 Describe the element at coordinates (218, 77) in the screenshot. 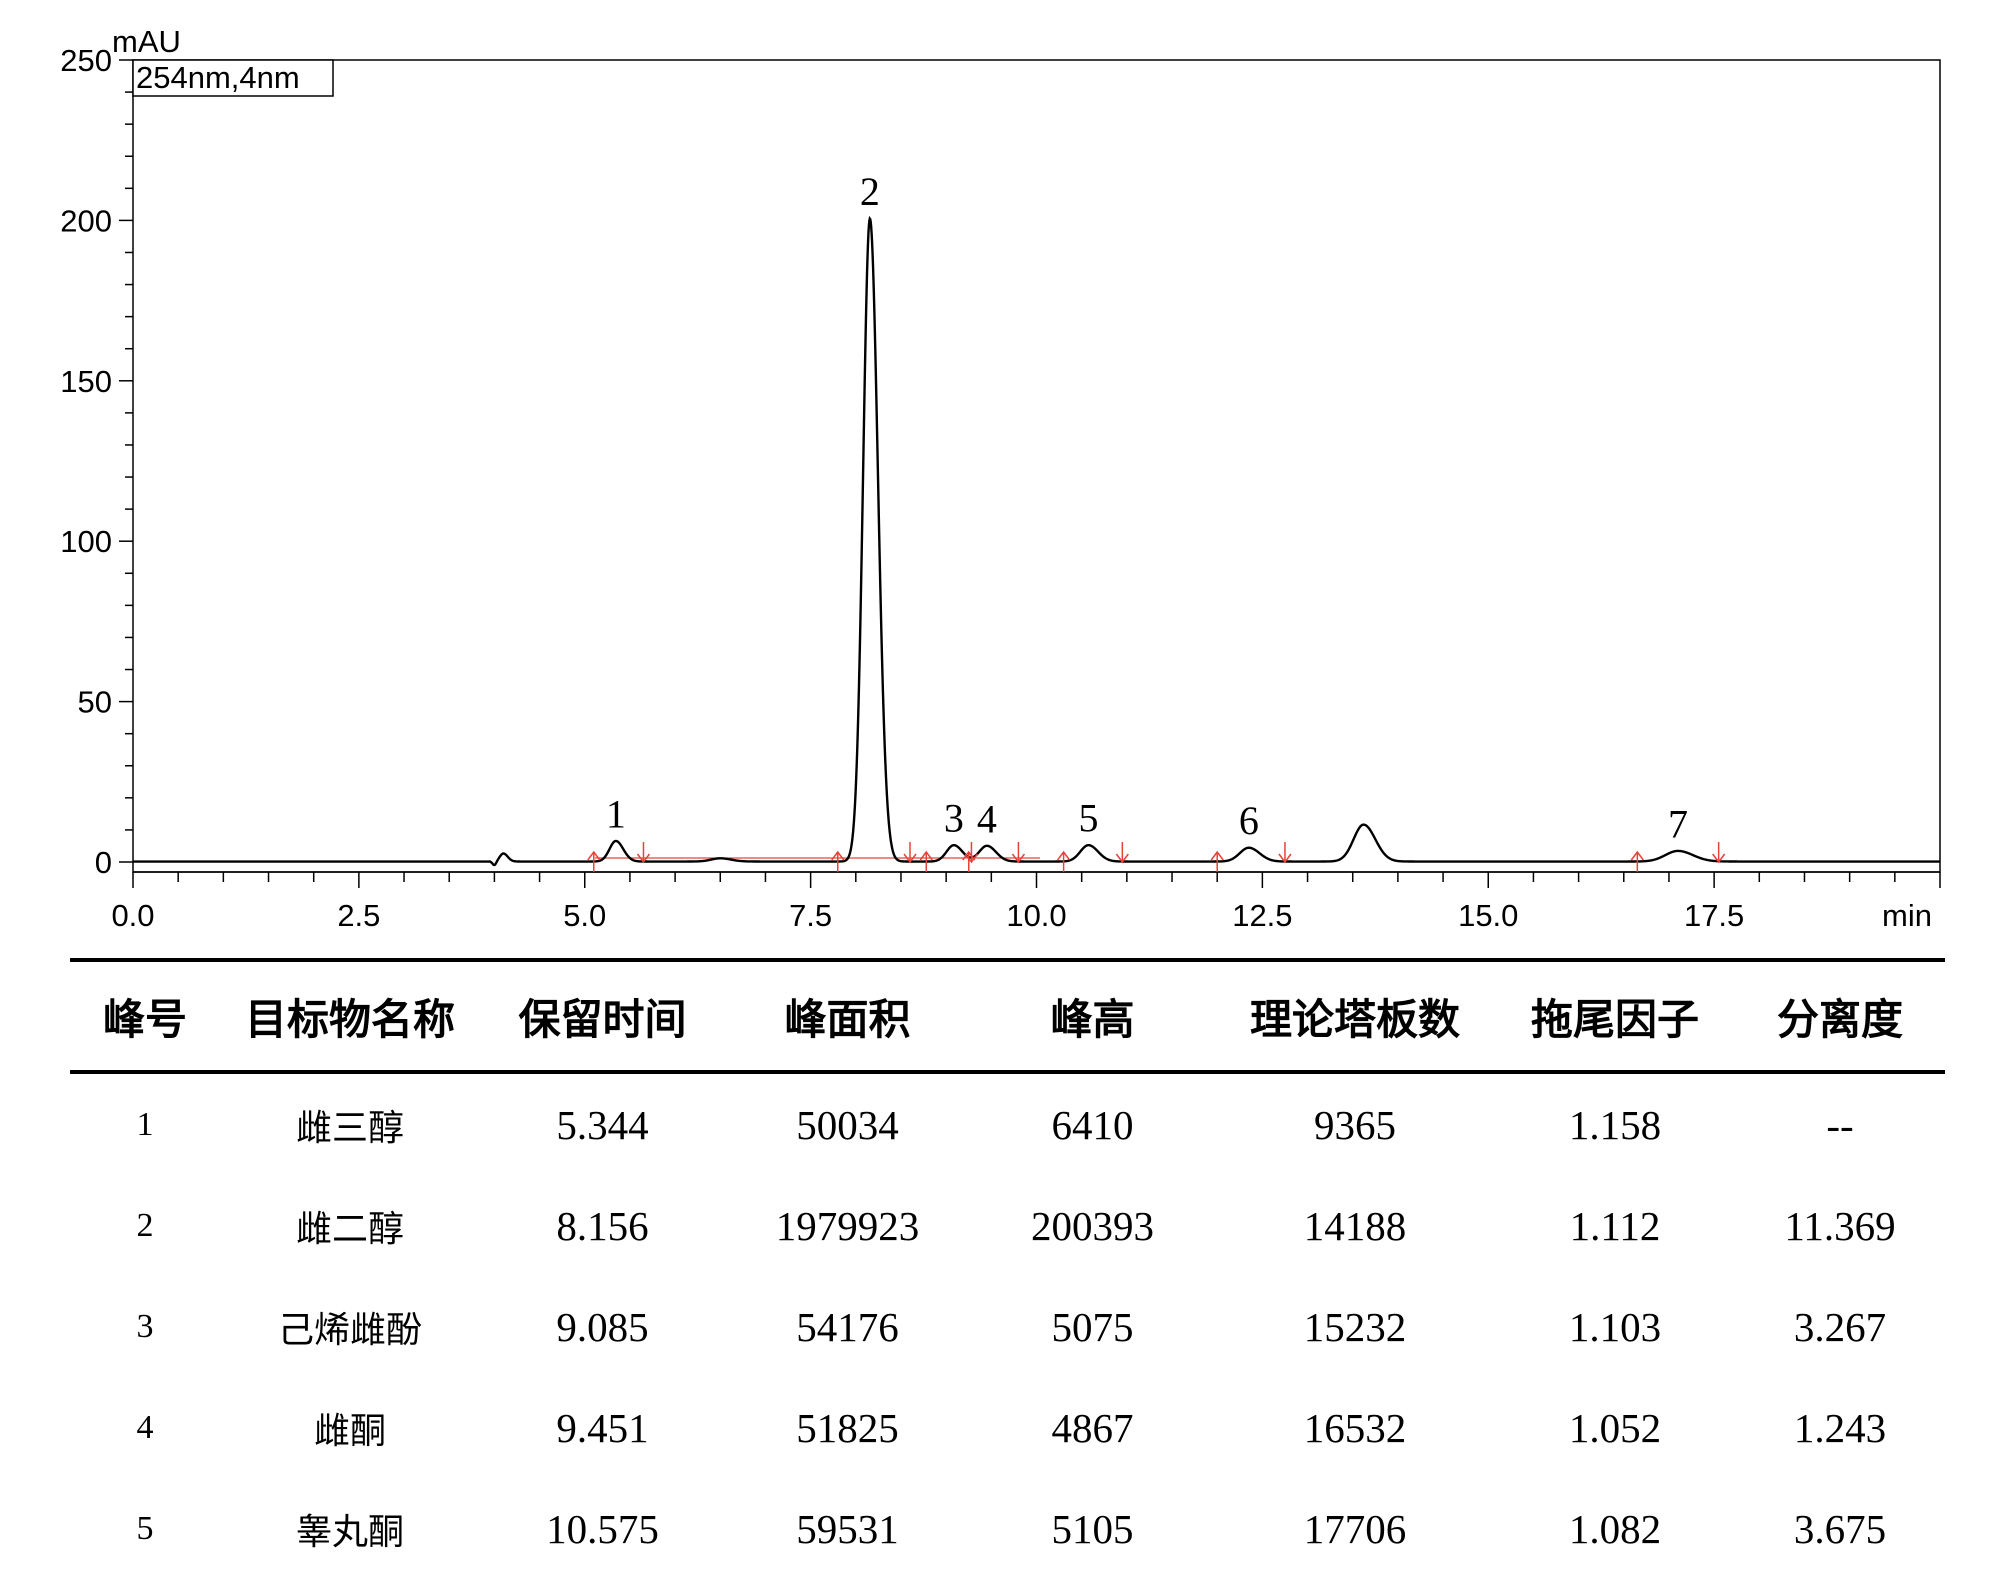

I see `legend-label: 254nm,4nm` at that location.